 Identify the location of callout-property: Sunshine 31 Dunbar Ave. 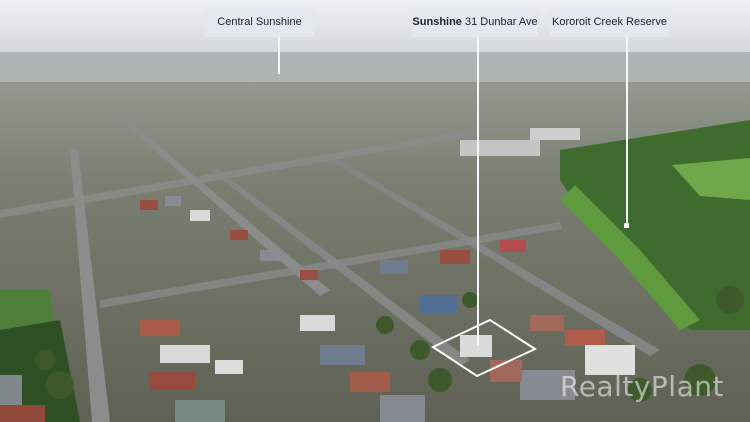
(475, 22).